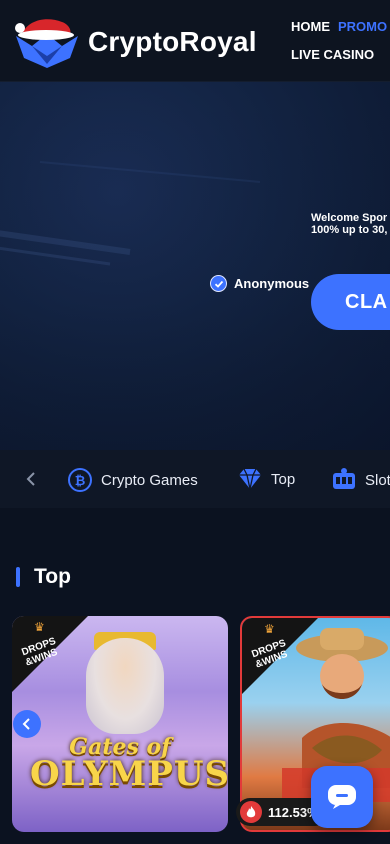 This screenshot has width=390, height=844. What do you see at coordinates (251, 812) in the screenshot?
I see `fire-icon` at bounding box center [251, 812].